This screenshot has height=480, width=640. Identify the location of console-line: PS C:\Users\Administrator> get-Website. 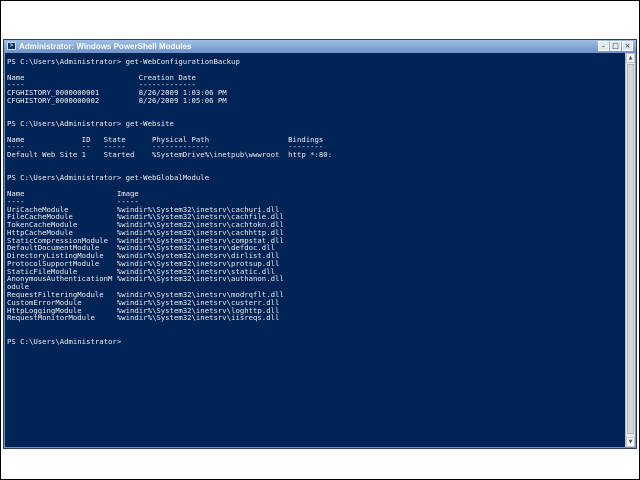
(90, 124).